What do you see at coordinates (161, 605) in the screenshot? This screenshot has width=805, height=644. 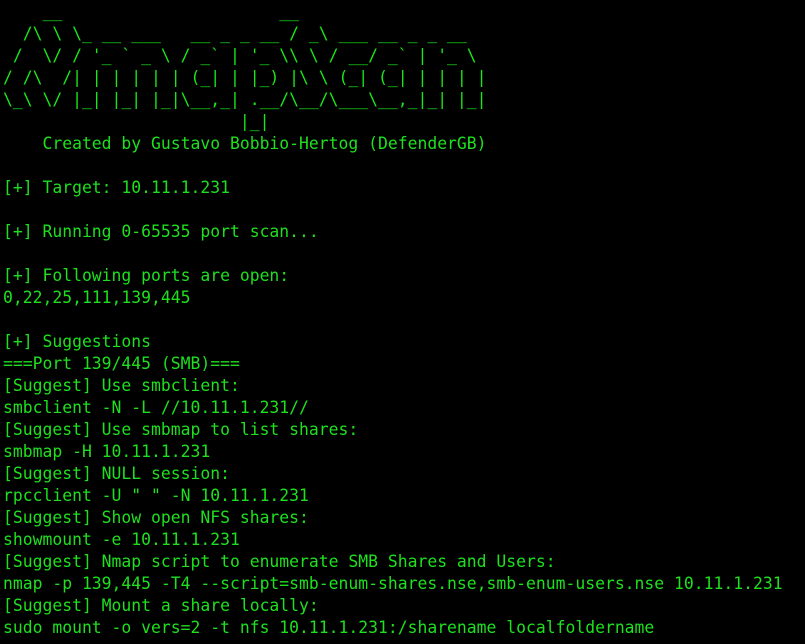 I see `suggestion-label: [Suggest] Mount a share locally:` at bounding box center [161, 605].